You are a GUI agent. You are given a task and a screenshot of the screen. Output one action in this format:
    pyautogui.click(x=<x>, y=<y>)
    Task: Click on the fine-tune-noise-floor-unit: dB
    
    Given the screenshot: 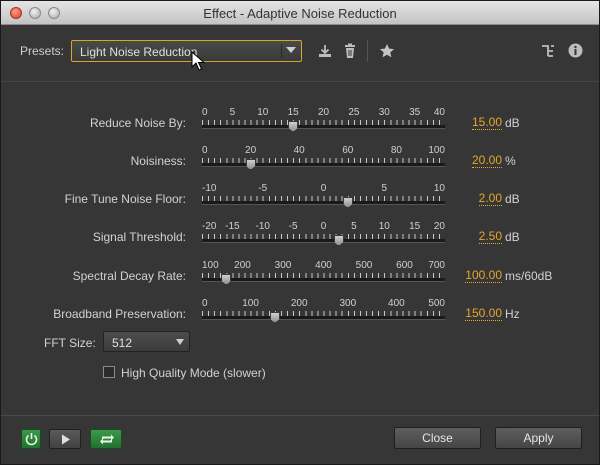 What is the action you would take?
    pyautogui.click(x=512, y=199)
    